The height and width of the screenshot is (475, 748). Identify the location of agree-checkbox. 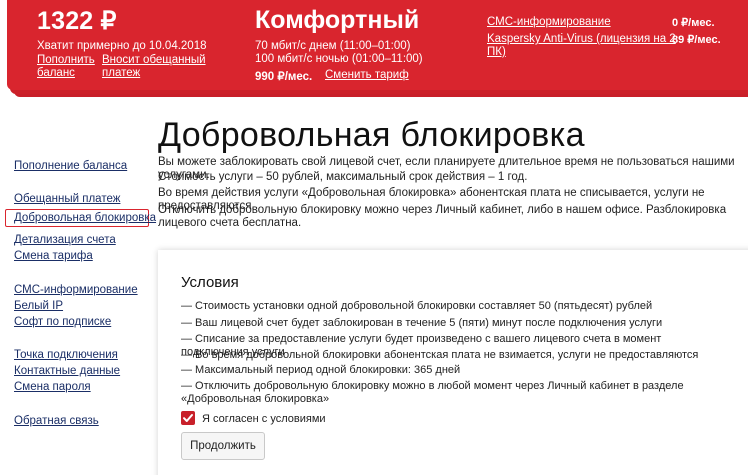
(188, 418).